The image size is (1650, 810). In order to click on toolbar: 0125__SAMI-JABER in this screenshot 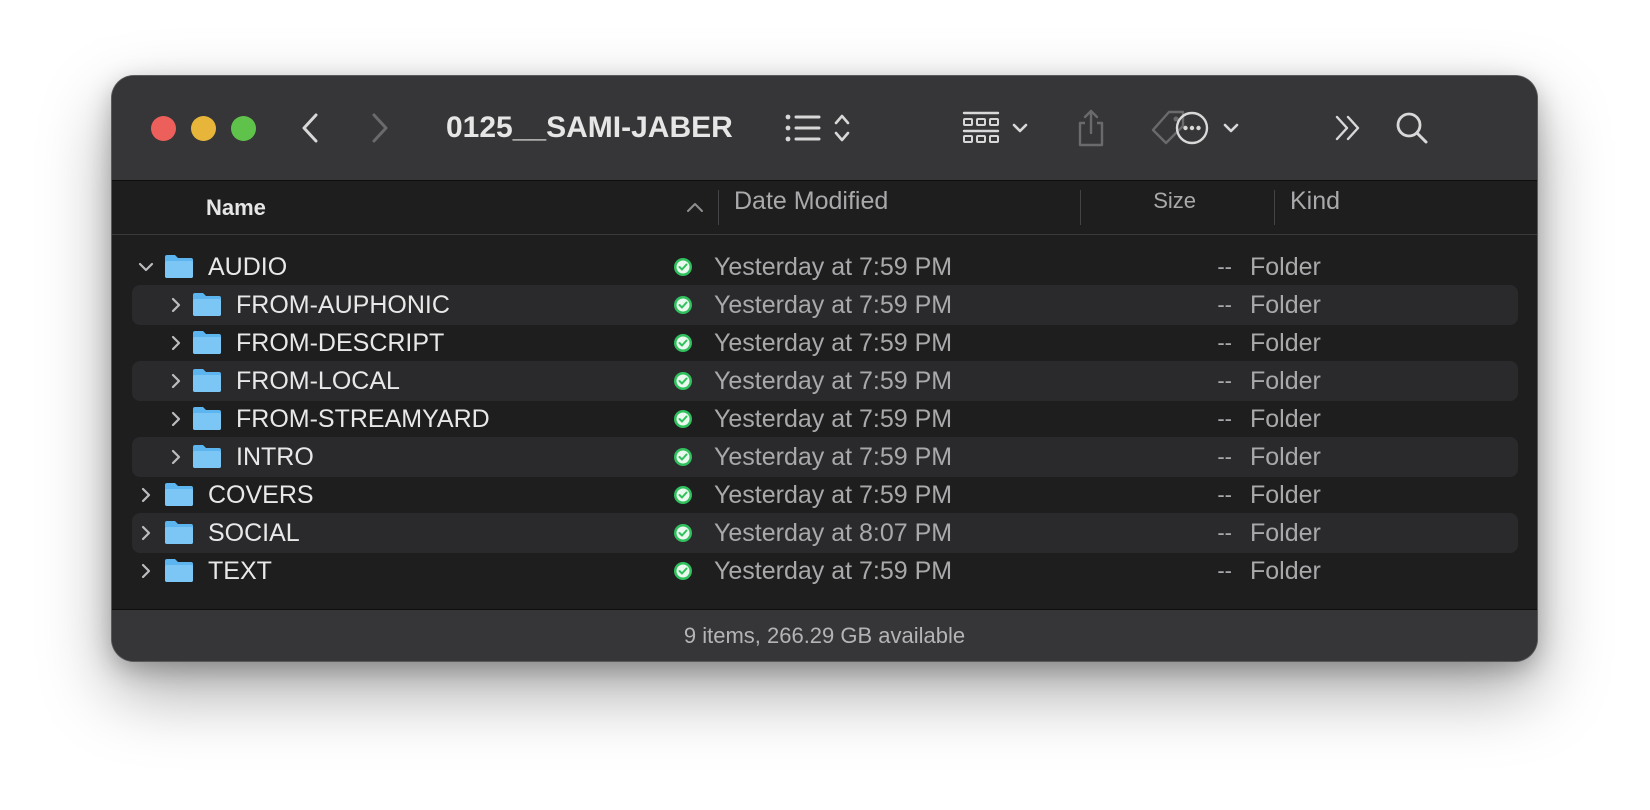, I will do `click(824, 128)`.